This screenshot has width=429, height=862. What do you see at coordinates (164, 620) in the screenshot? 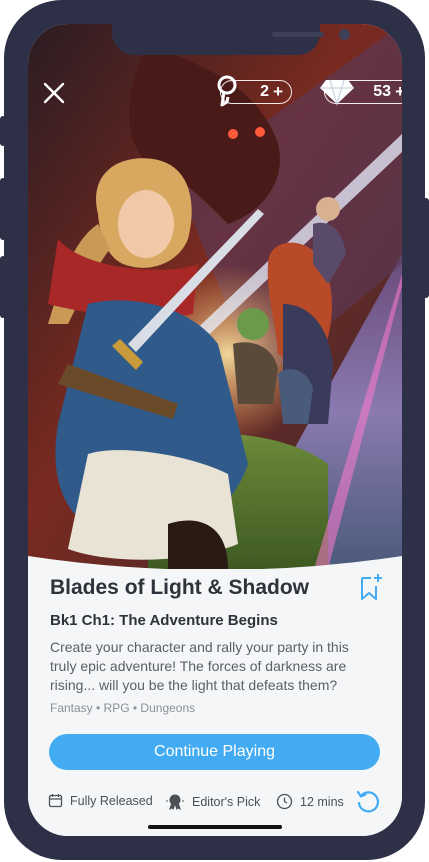
I see `chapter-label: Bk1 Ch1: The Adventure Begins` at bounding box center [164, 620].